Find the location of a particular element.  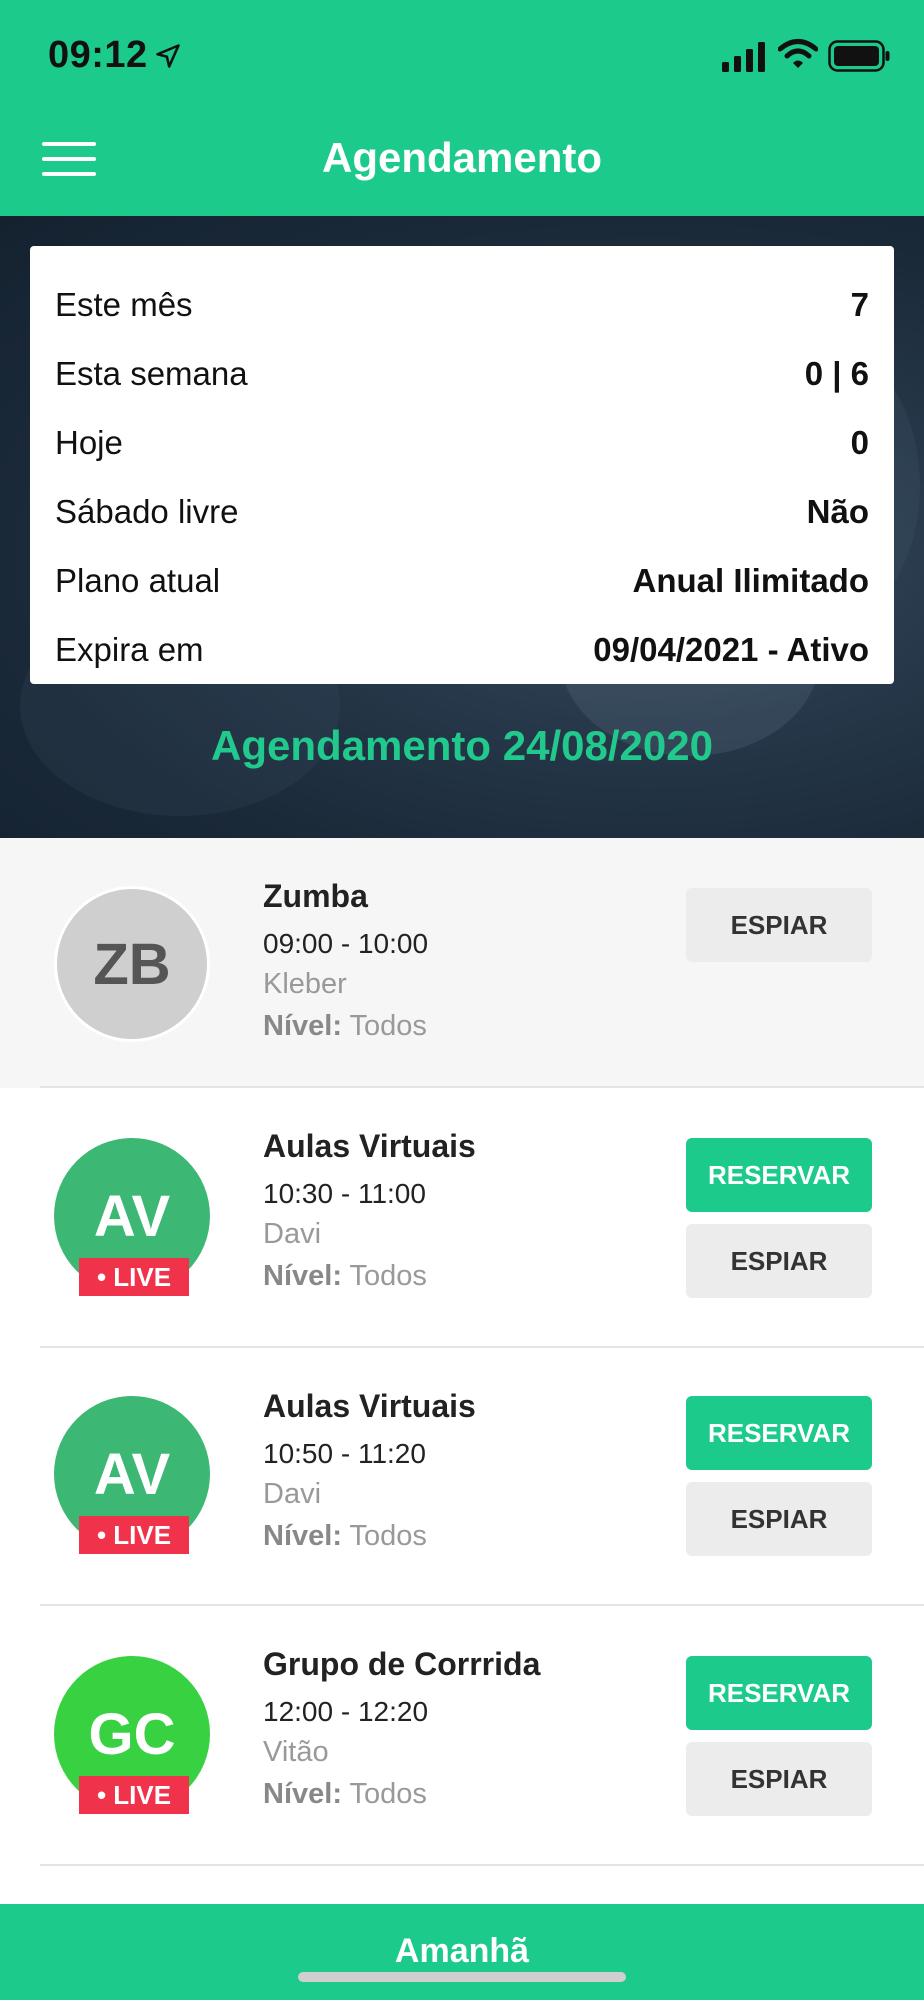

summary-row-week: Esta semana 0 | 6 is located at coordinates (462, 373).